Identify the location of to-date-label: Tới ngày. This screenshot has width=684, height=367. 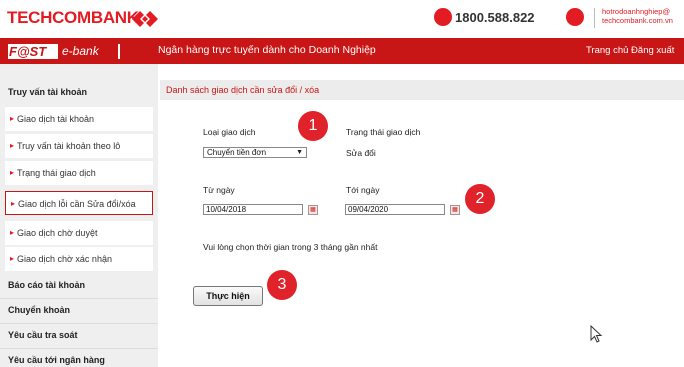
(363, 190).